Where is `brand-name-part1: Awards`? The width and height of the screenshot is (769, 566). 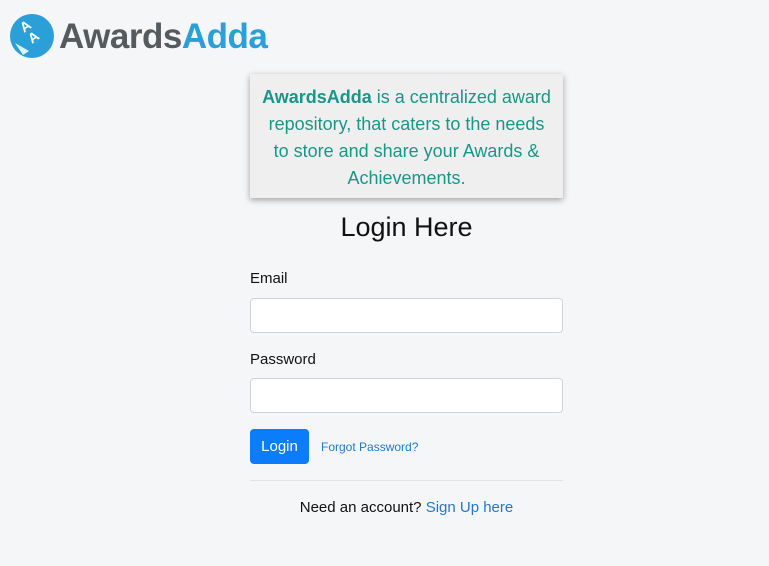 brand-name-part1: Awards is located at coordinates (120, 36).